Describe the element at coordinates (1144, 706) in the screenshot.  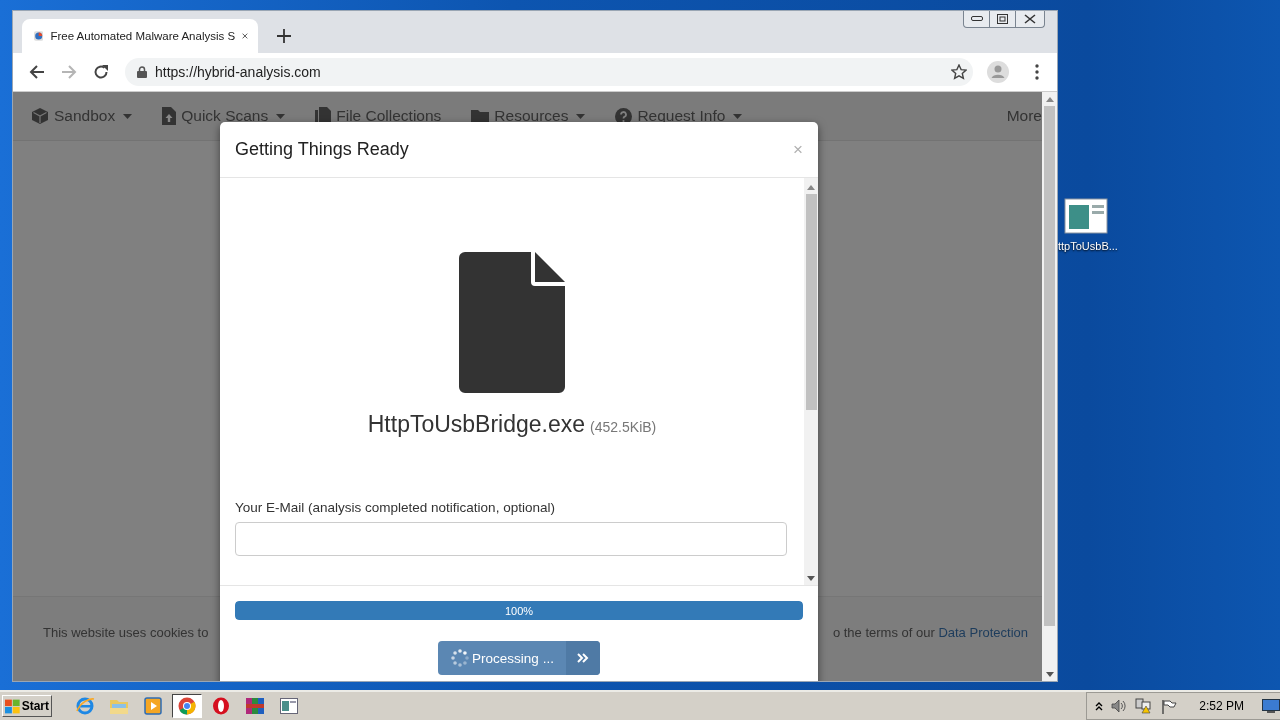
I see `network-warning-icon` at that location.